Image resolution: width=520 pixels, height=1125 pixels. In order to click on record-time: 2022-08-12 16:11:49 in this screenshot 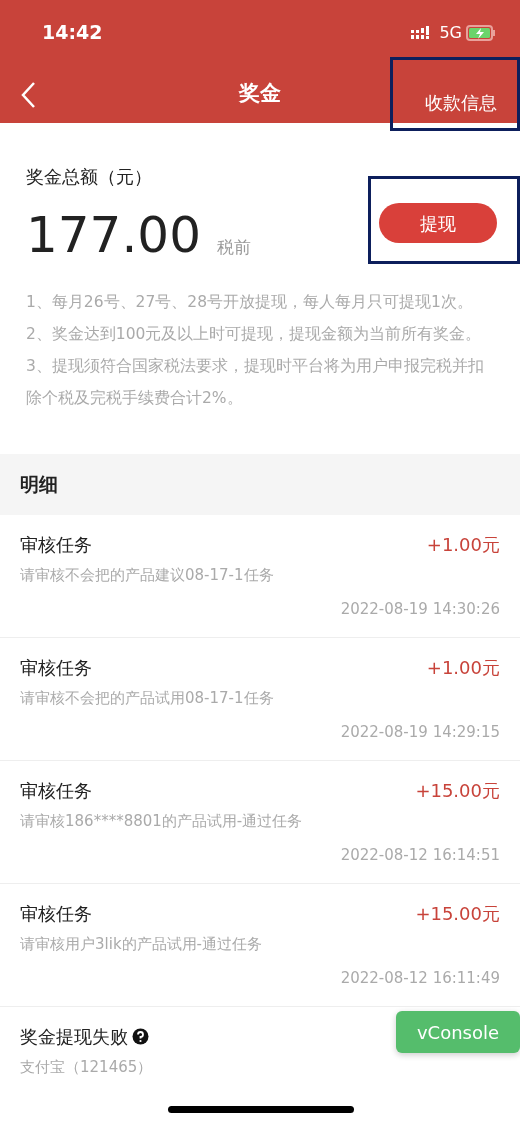, I will do `click(419, 978)`.